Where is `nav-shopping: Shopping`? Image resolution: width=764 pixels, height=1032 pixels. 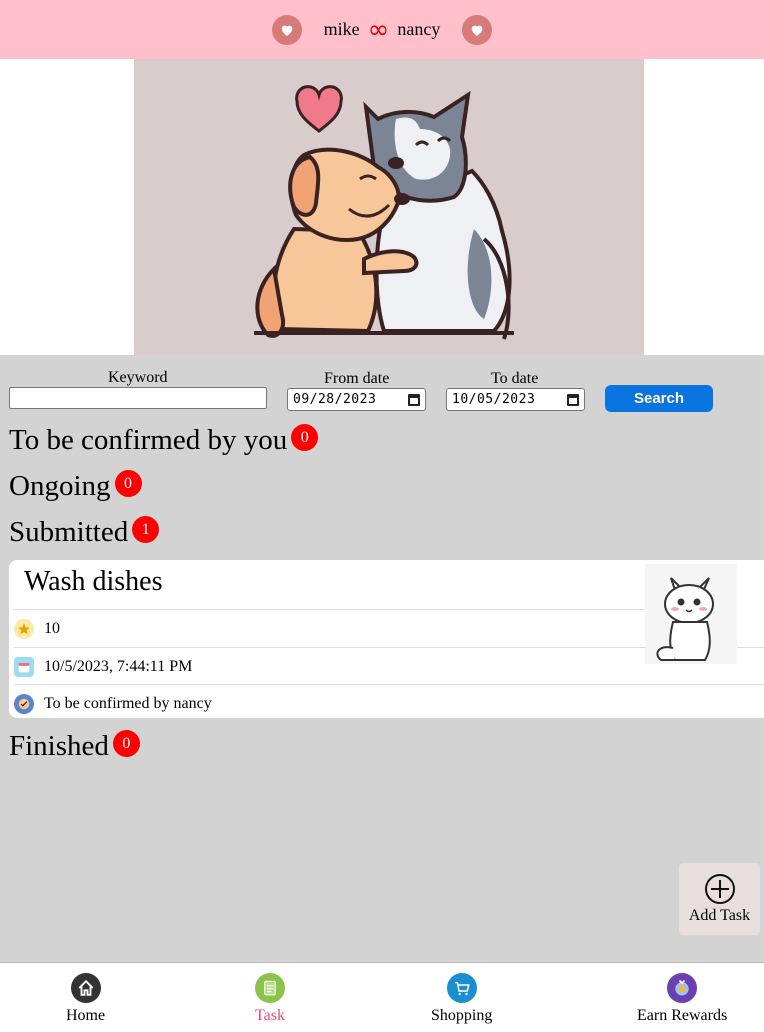
nav-shopping: Shopping is located at coordinates (461, 999).